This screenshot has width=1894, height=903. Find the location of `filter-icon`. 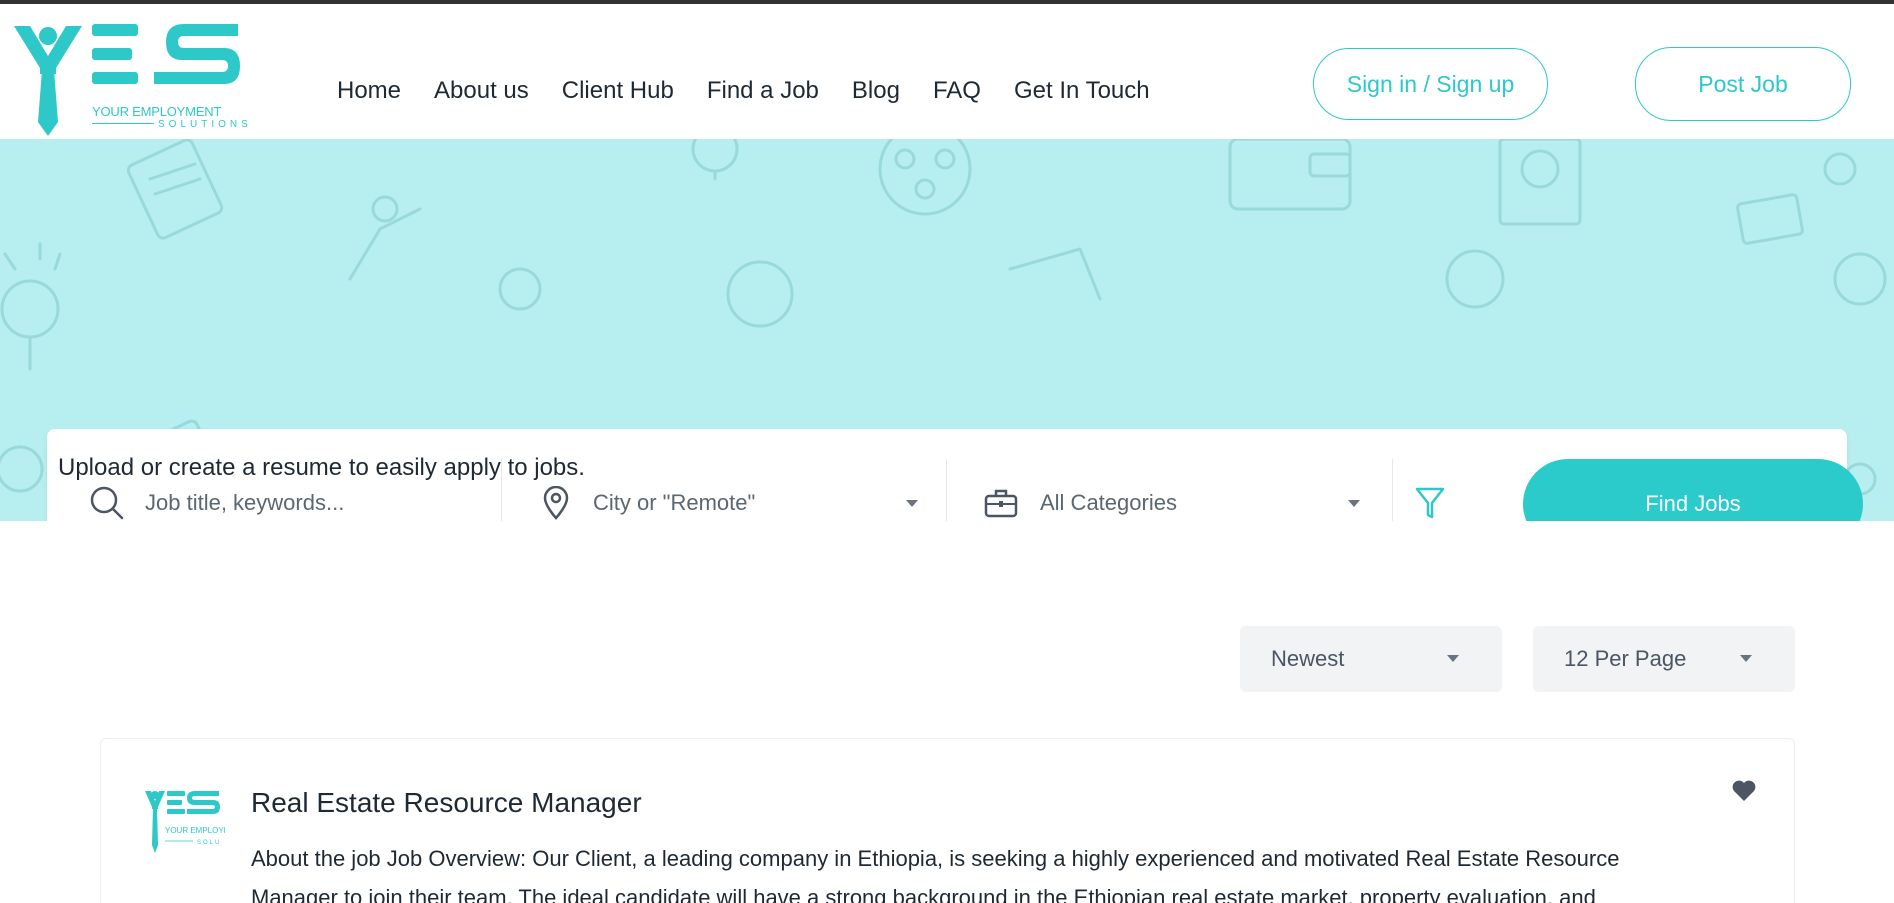

filter-icon is located at coordinates (1430, 503).